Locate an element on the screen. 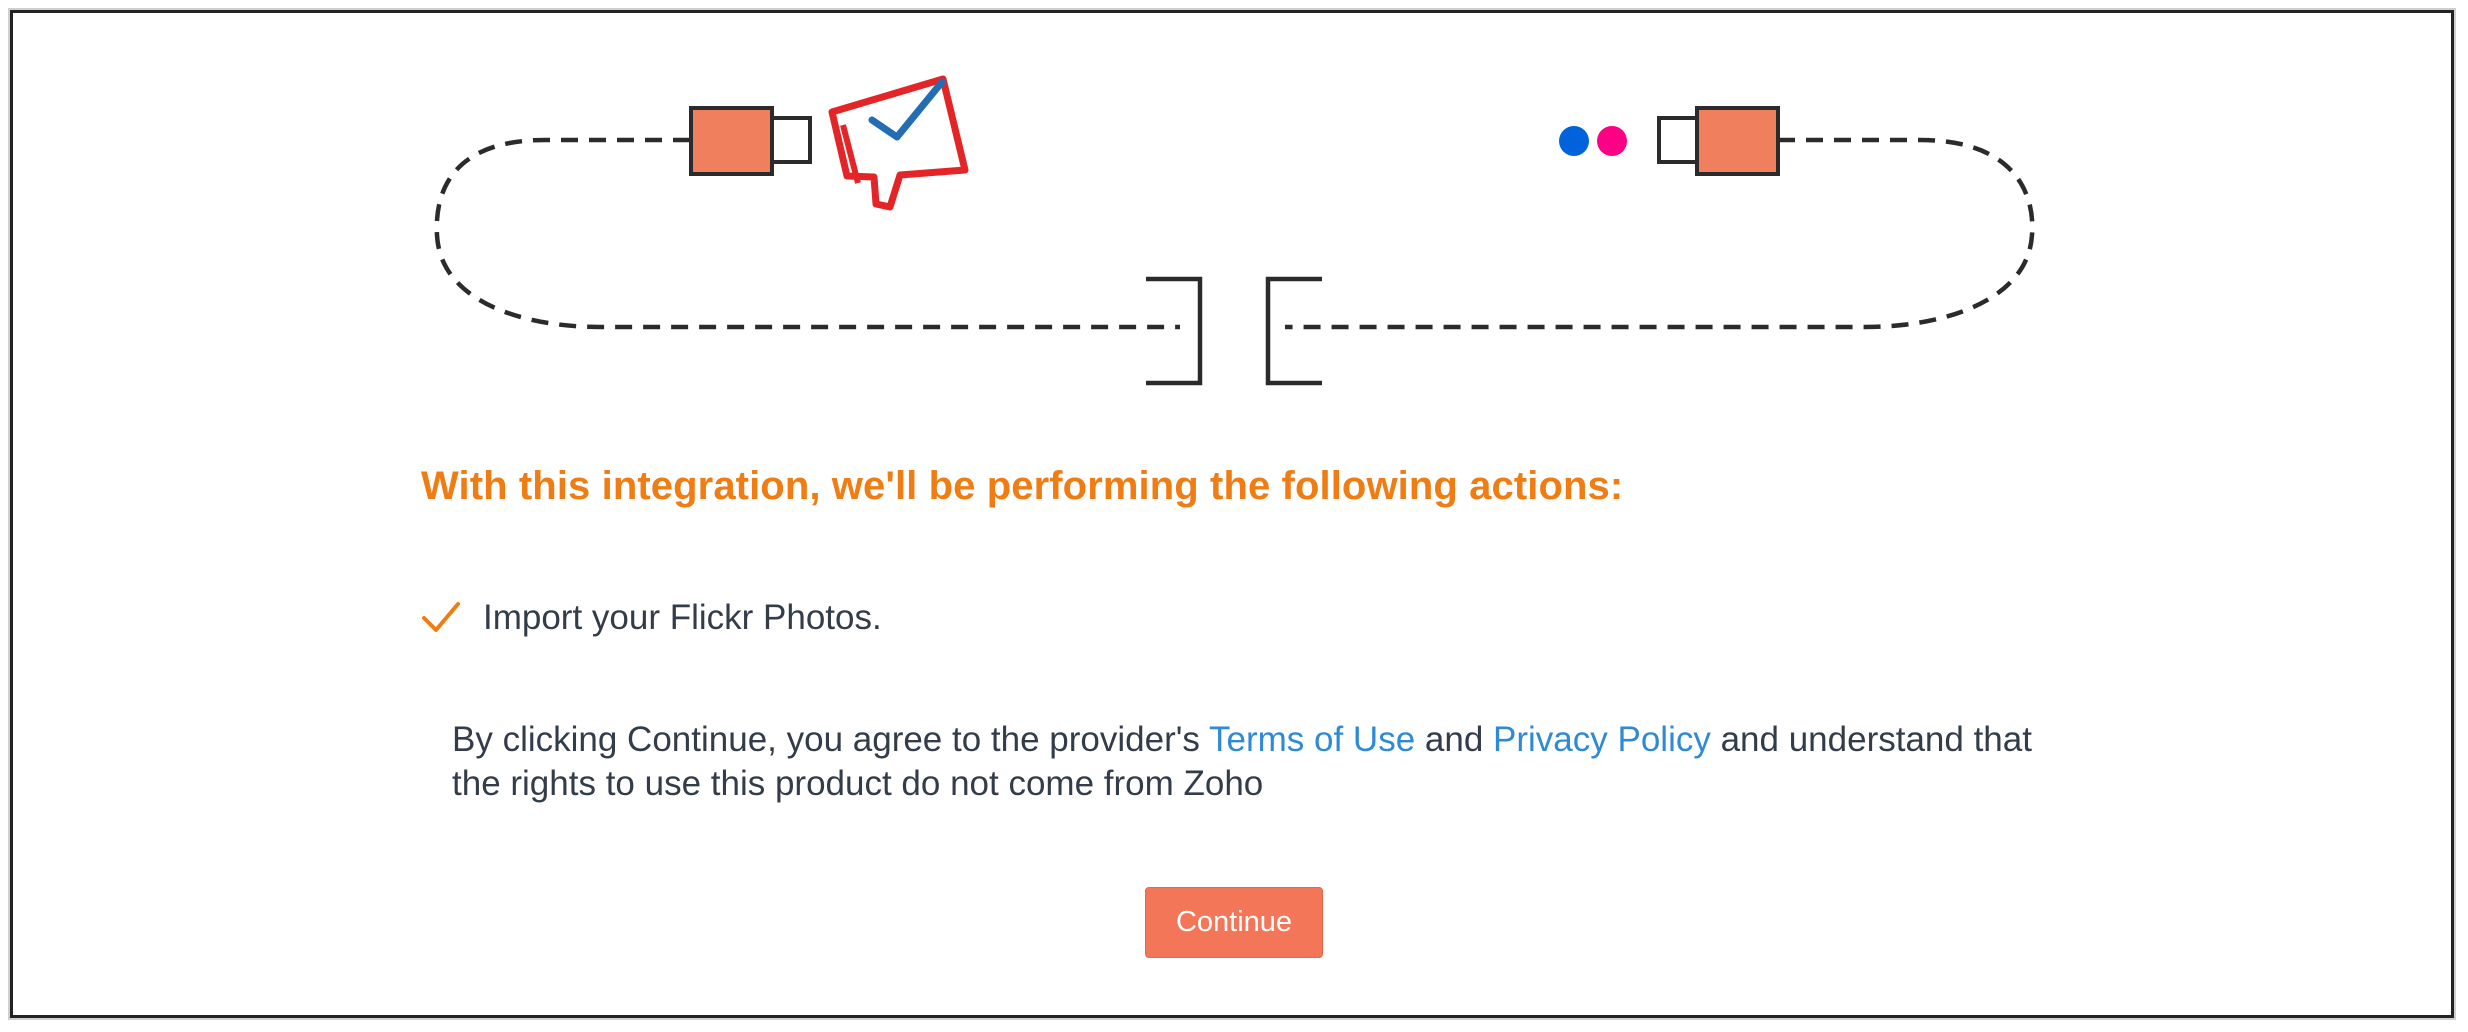 The height and width of the screenshot is (1032, 2468). right-socket-bracket is located at coordinates (1293, 331).